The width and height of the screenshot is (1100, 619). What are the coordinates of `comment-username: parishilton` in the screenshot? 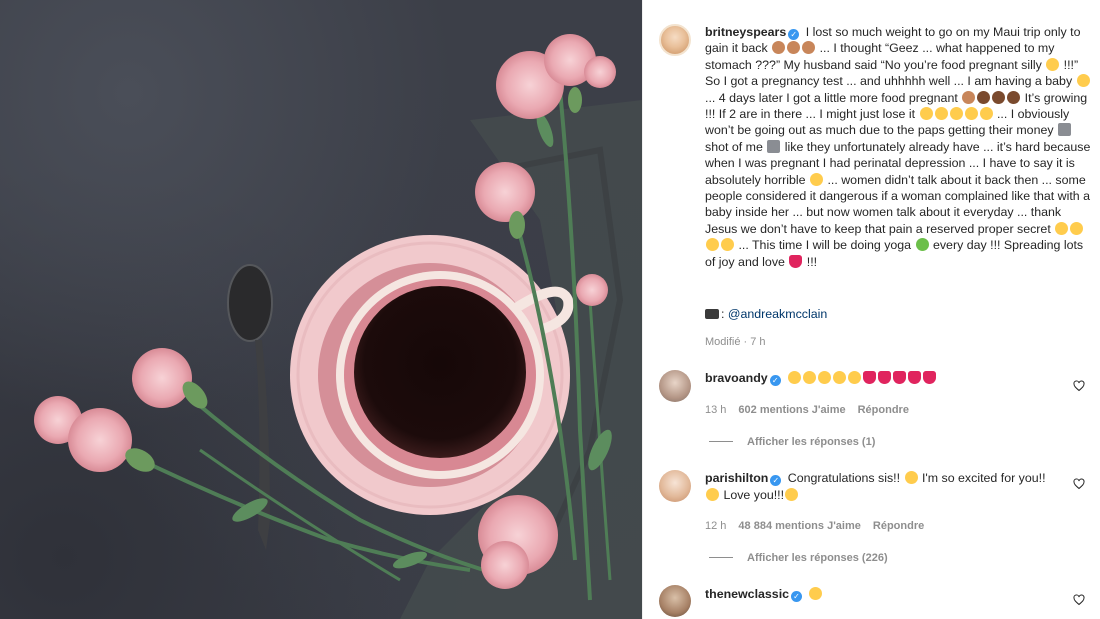 It's located at (736, 478).